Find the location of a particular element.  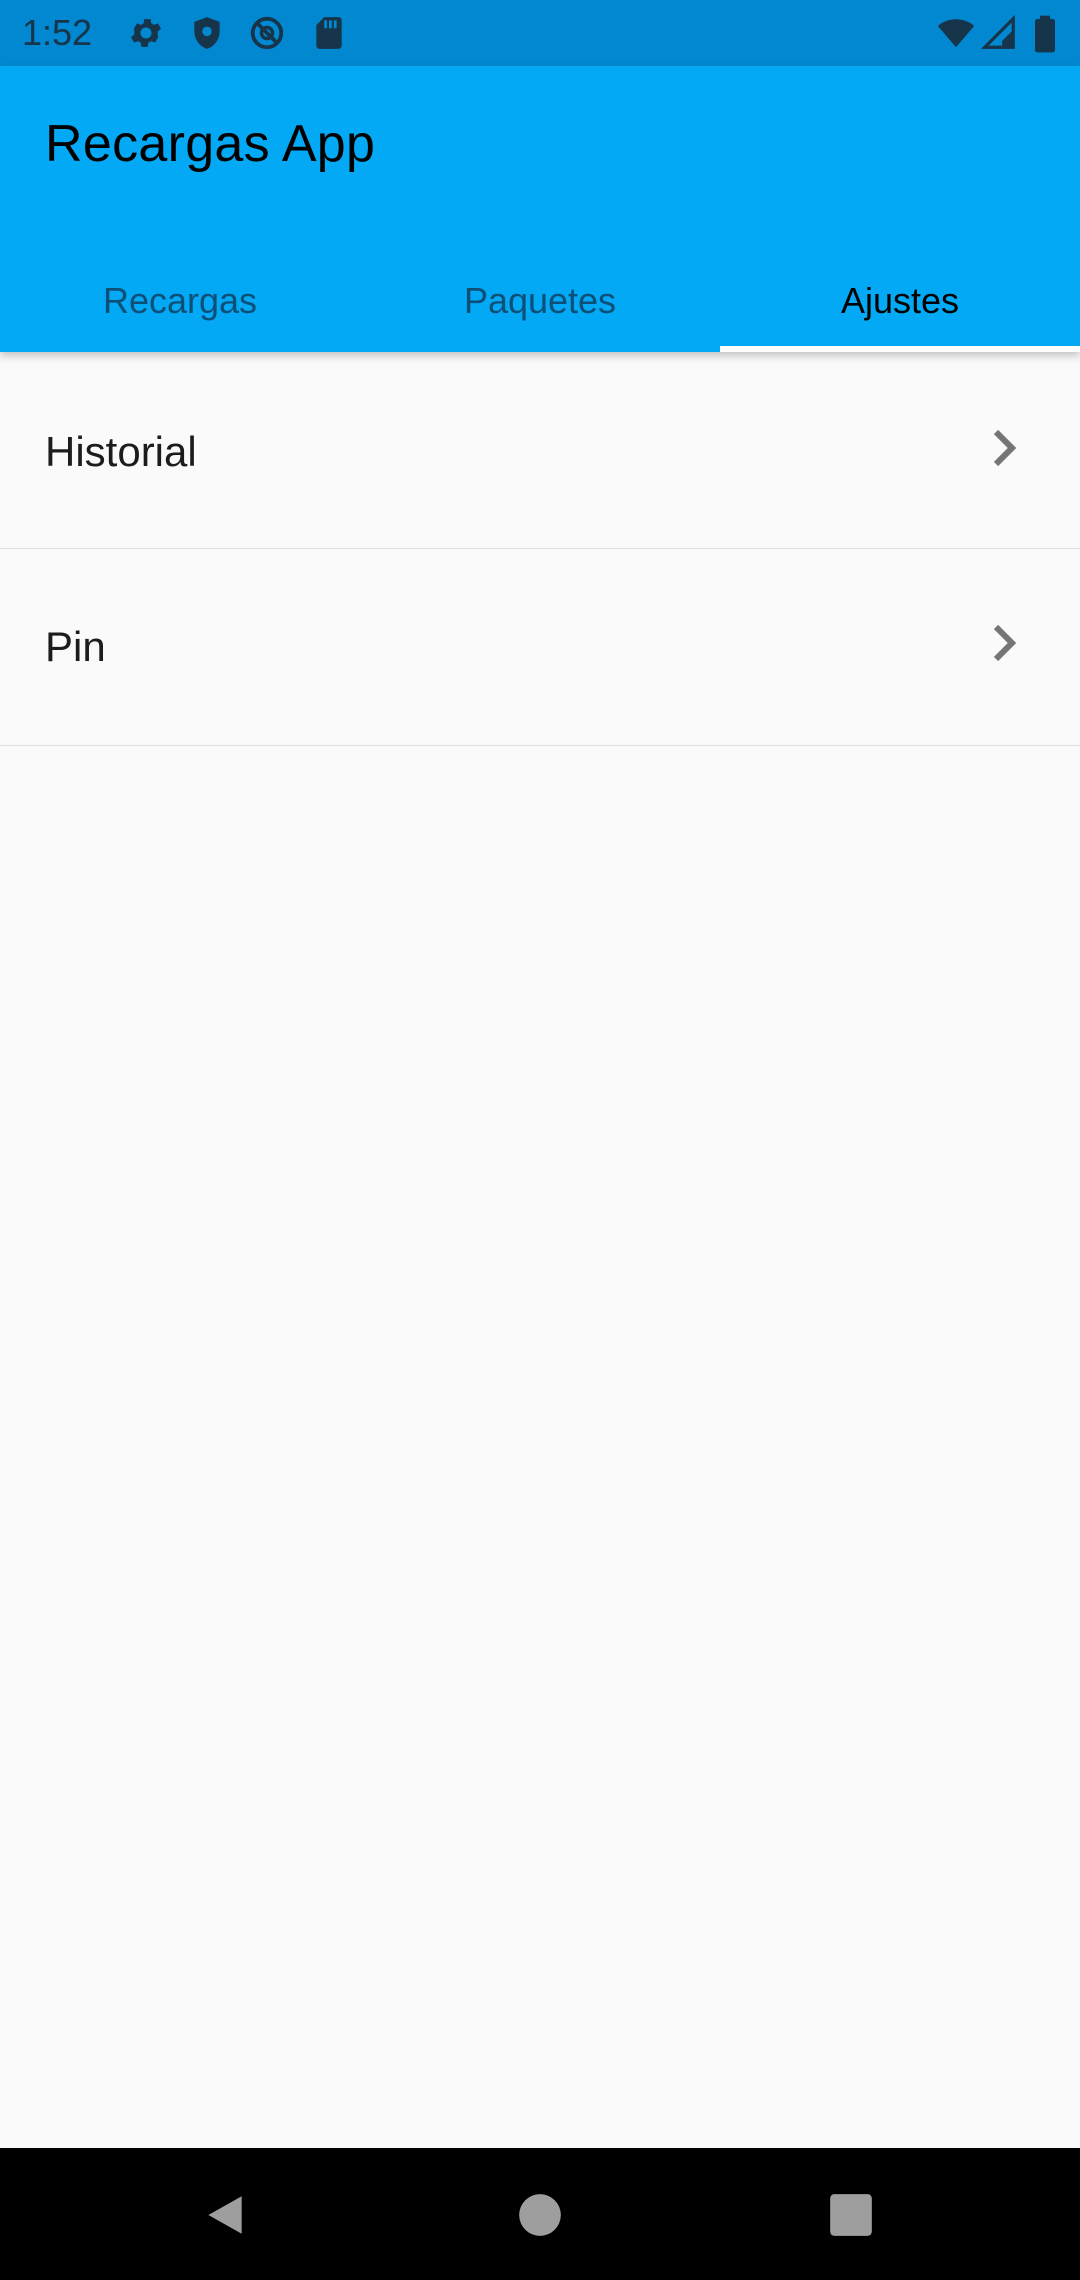

list-item-historial: Historial is located at coordinates (540, 450).